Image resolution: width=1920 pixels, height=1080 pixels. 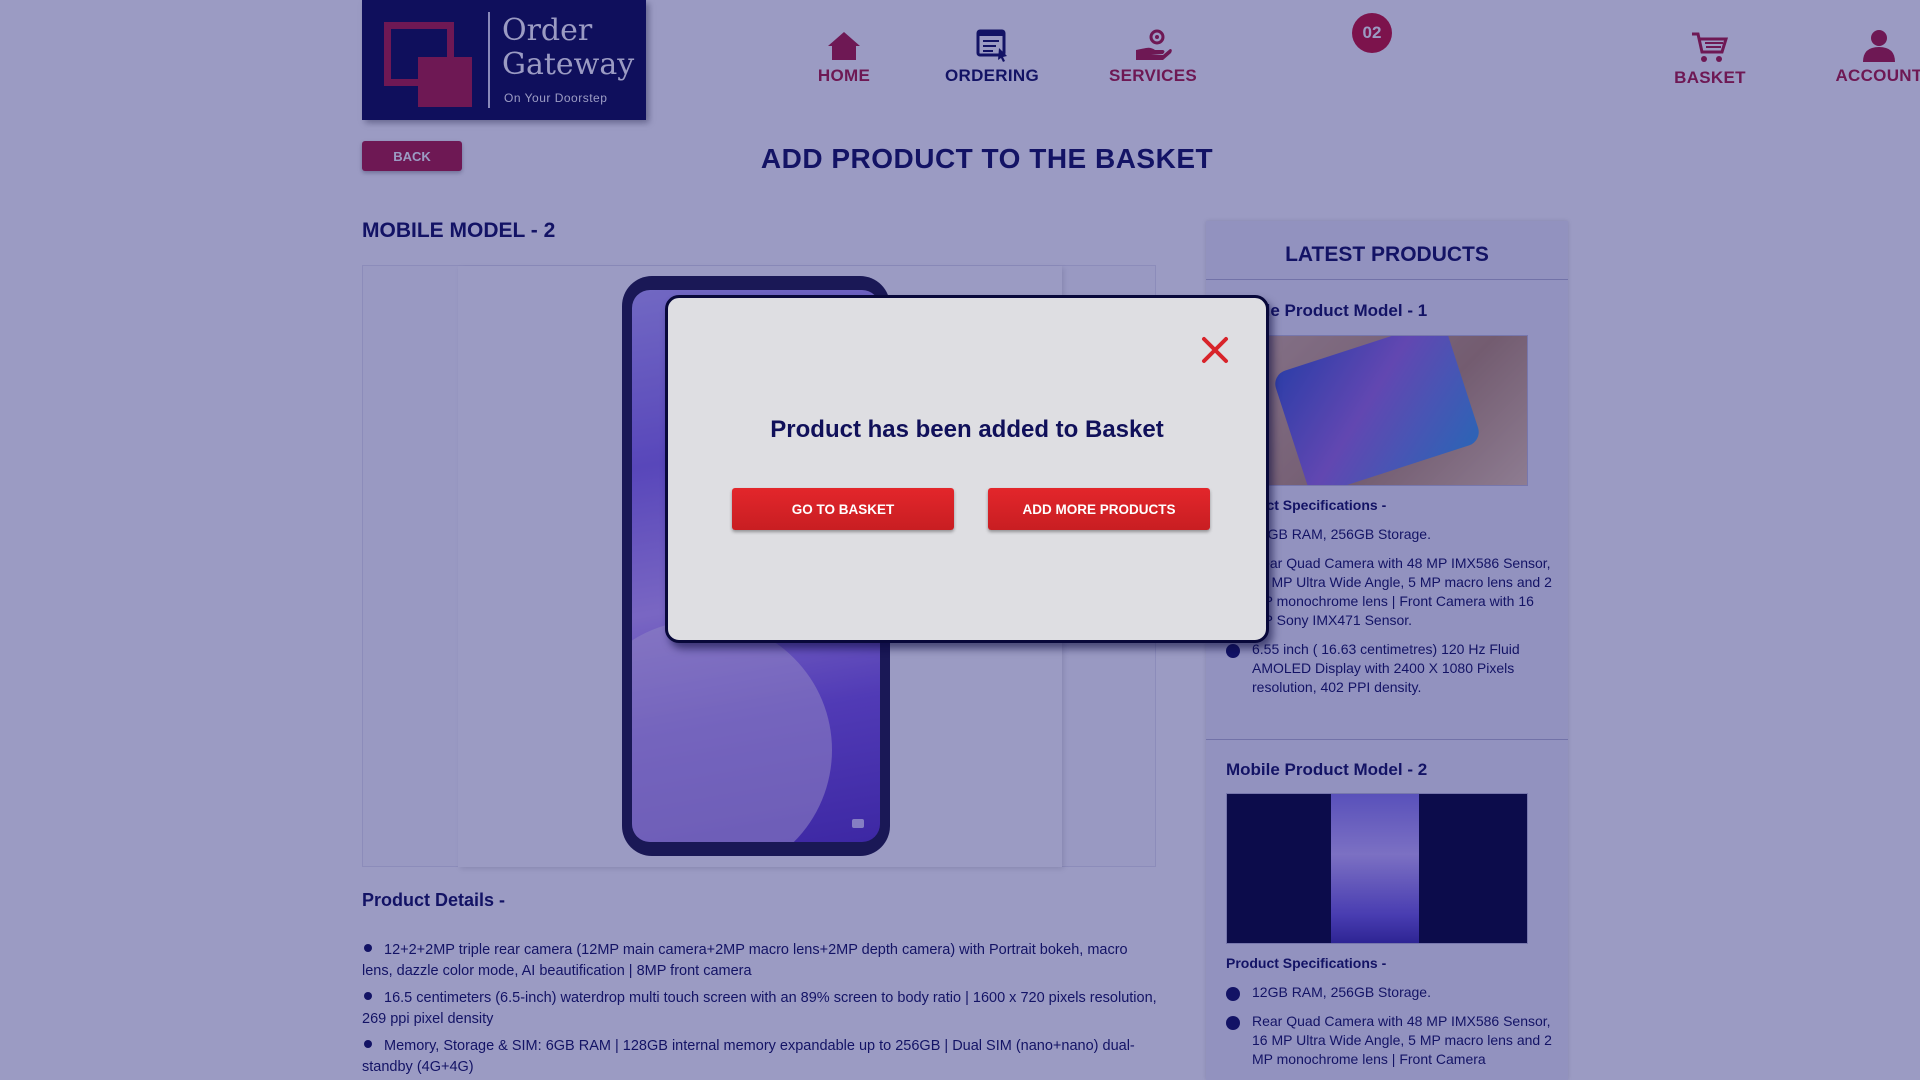 What do you see at coordinates (843, 509) in the screenshot?
I see `go-to-basket-button: GO TO BASKET` at bounding box center [843, 509].